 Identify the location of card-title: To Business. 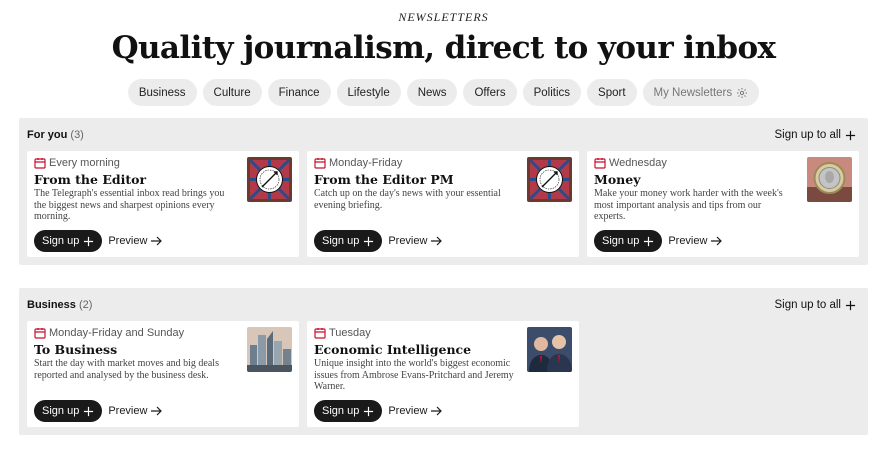
(76, 349).